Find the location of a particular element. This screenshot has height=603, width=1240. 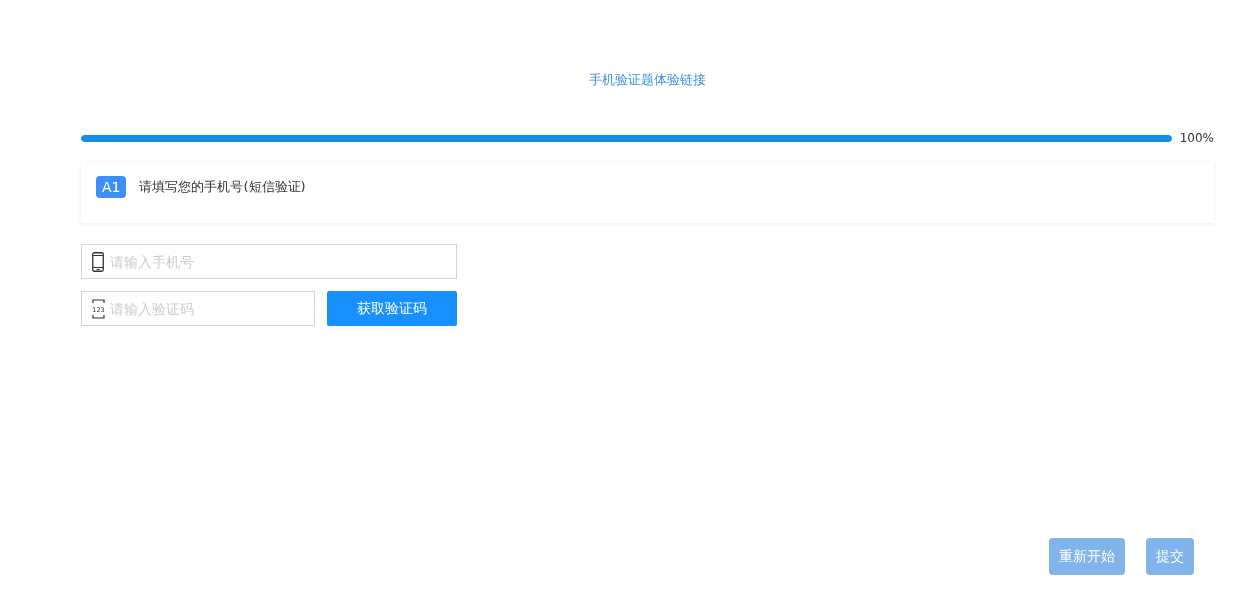

restart-button: 重新开始 is located at coordinates (1087, 556).